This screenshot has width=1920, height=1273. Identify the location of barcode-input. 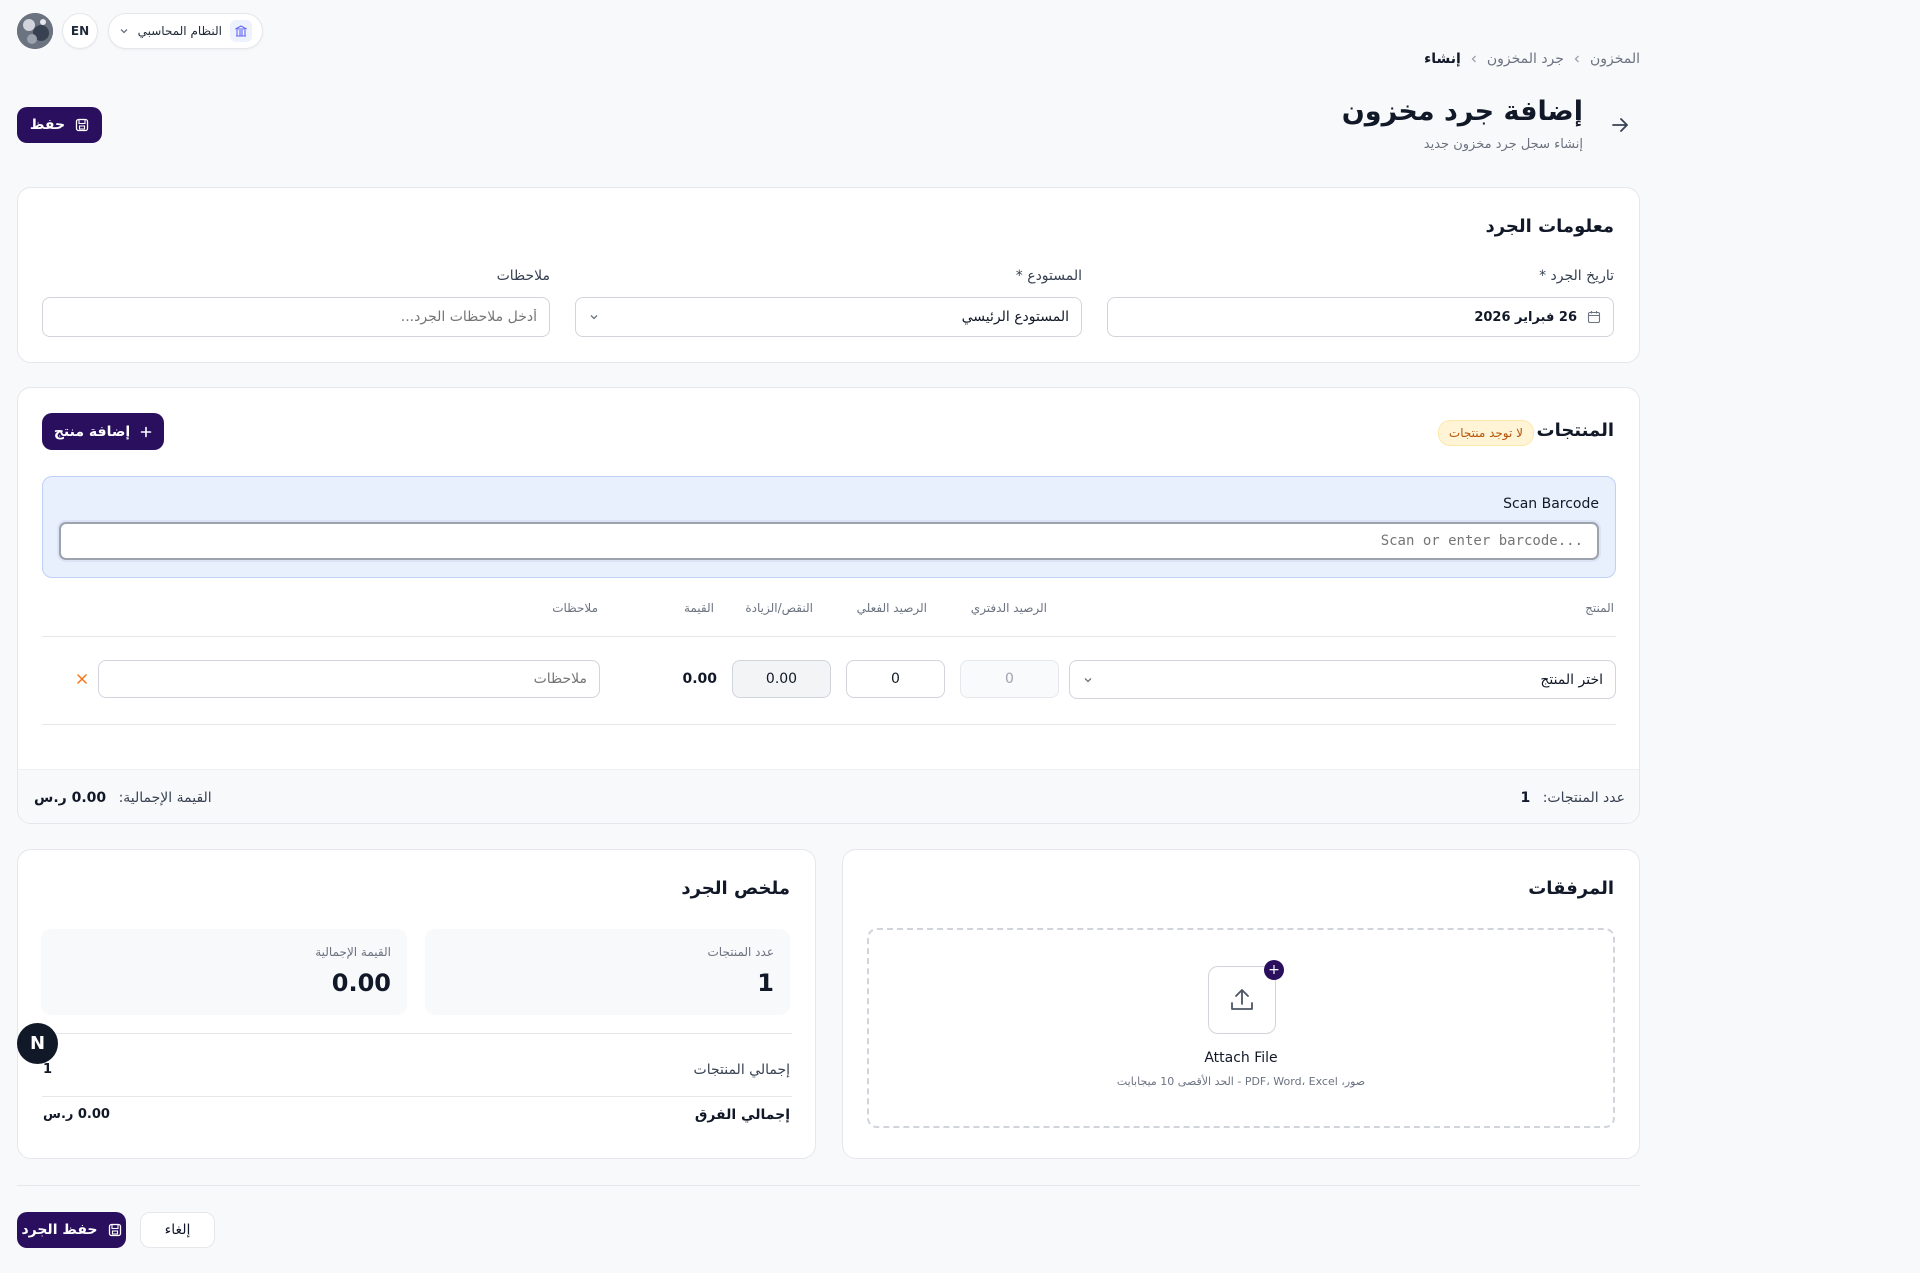
(829, 541).